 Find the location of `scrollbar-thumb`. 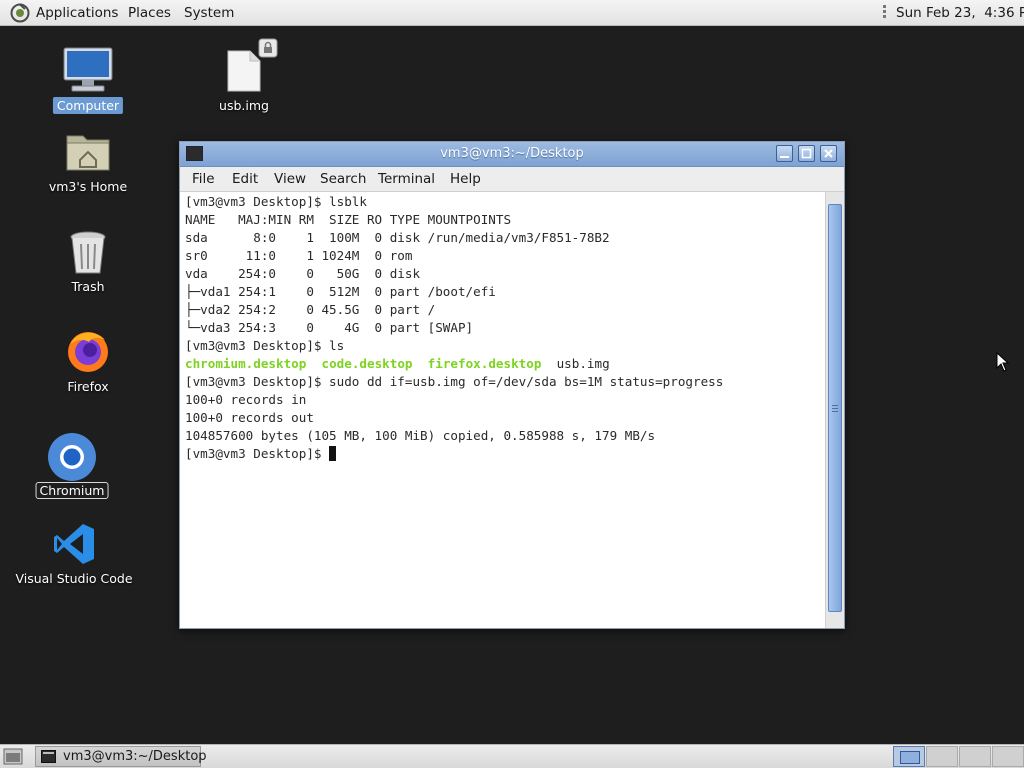

scrollbar-thumb is located at coordinates (835, 408).